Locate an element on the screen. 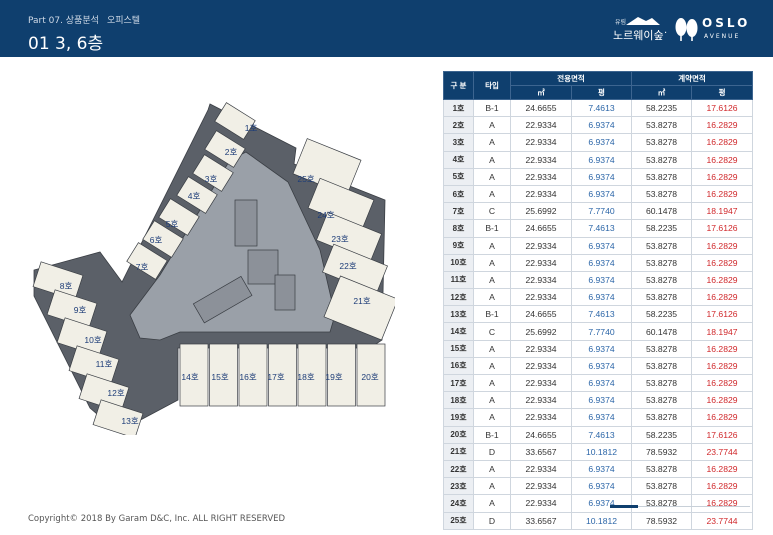  table-row: 21호 D 33.6567 10.1812 78.5932 23.7744 is located at coordinates (598, 451).